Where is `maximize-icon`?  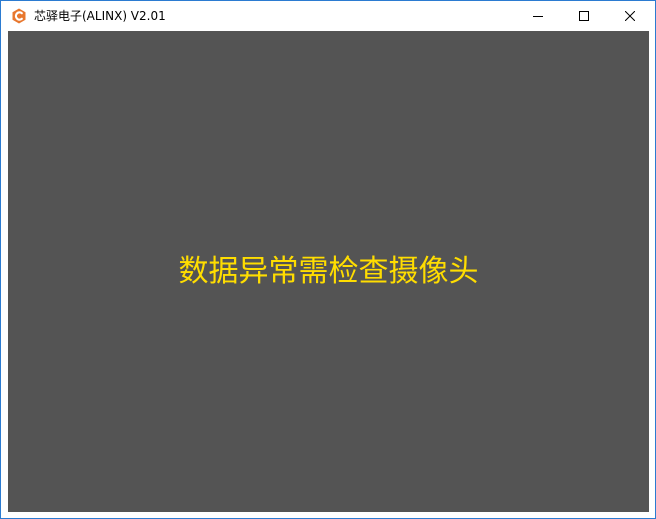 maximize-icon is located at coordinates (584, 16).